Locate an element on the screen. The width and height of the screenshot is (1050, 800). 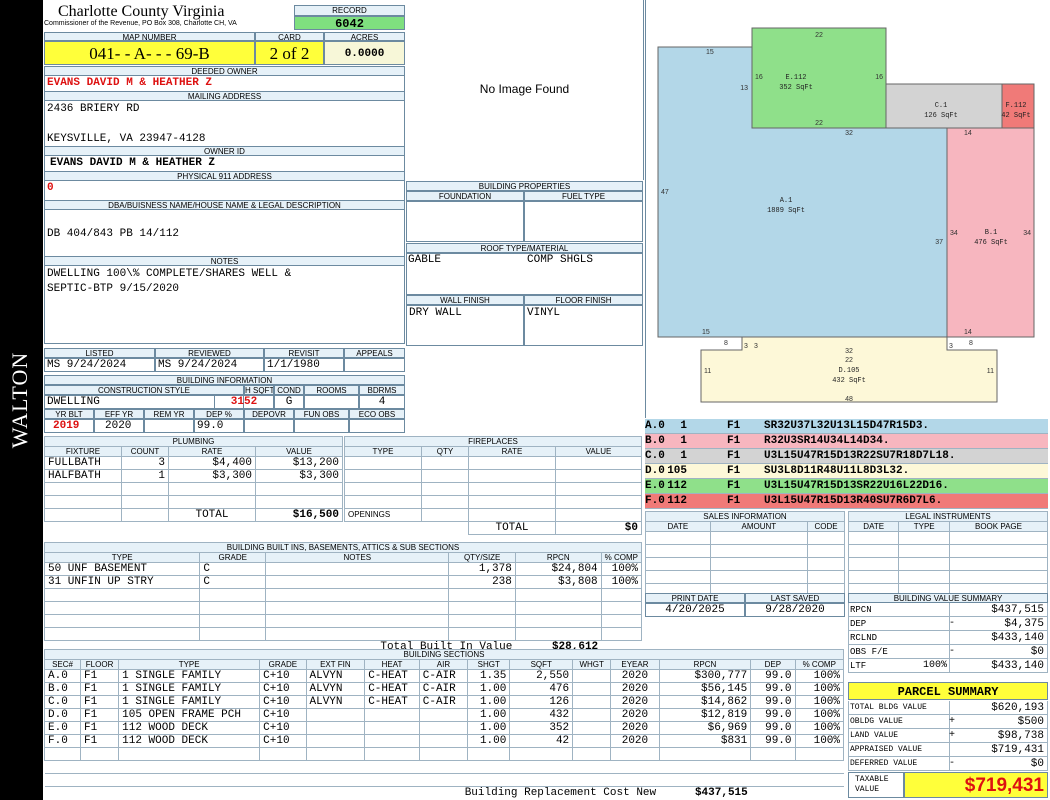
summary-label: OBS F/E is located at coordinates (869, 652).